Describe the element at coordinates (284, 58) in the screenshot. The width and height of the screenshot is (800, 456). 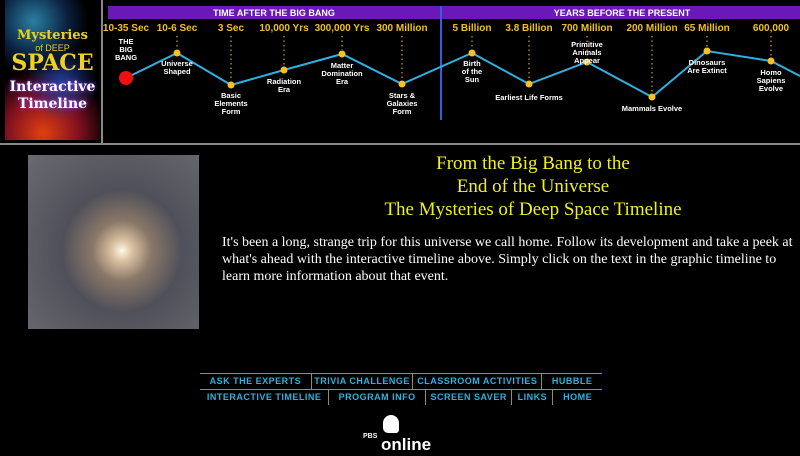
I see `timeline-event: 10,000 YrsRadiationEra` at that location.